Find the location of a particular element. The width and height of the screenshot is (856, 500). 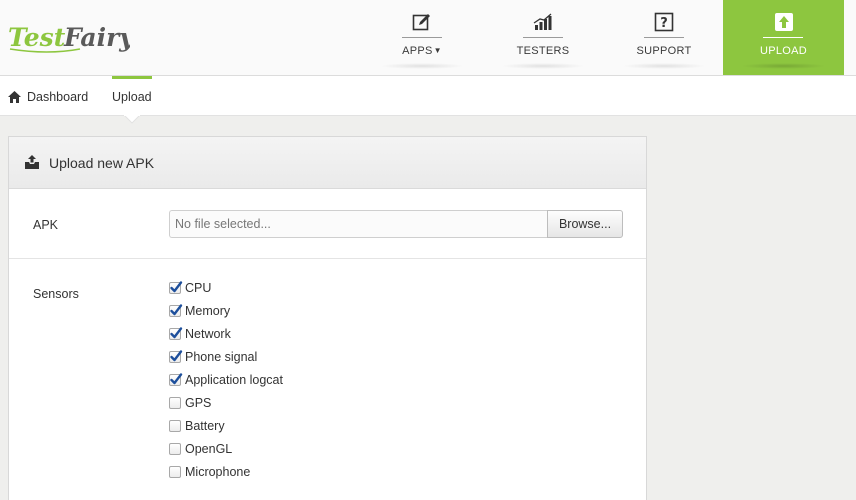

breadcrumb: Dashboard Upload is located at coordinates (428, 96).